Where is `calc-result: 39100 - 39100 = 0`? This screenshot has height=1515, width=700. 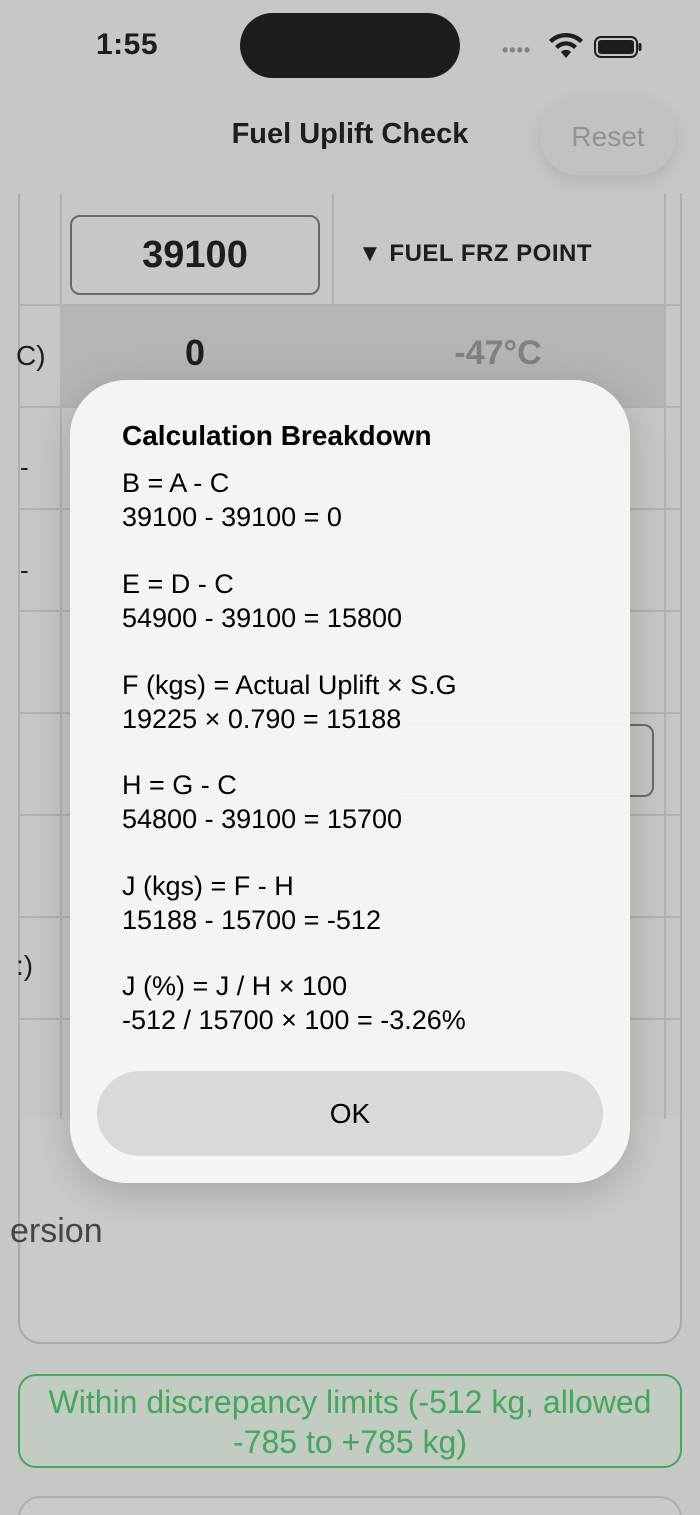
calc-result: 39100 - 39100 = 0 is located at coordinates (232, 517).